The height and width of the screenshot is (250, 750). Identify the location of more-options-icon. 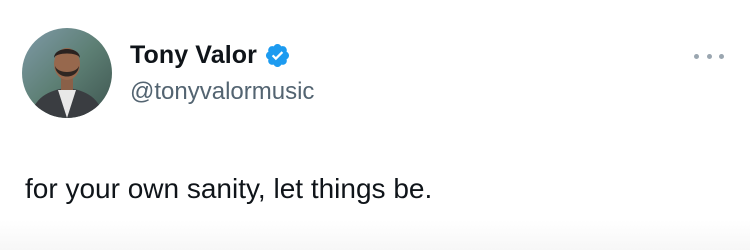
(709, 56).